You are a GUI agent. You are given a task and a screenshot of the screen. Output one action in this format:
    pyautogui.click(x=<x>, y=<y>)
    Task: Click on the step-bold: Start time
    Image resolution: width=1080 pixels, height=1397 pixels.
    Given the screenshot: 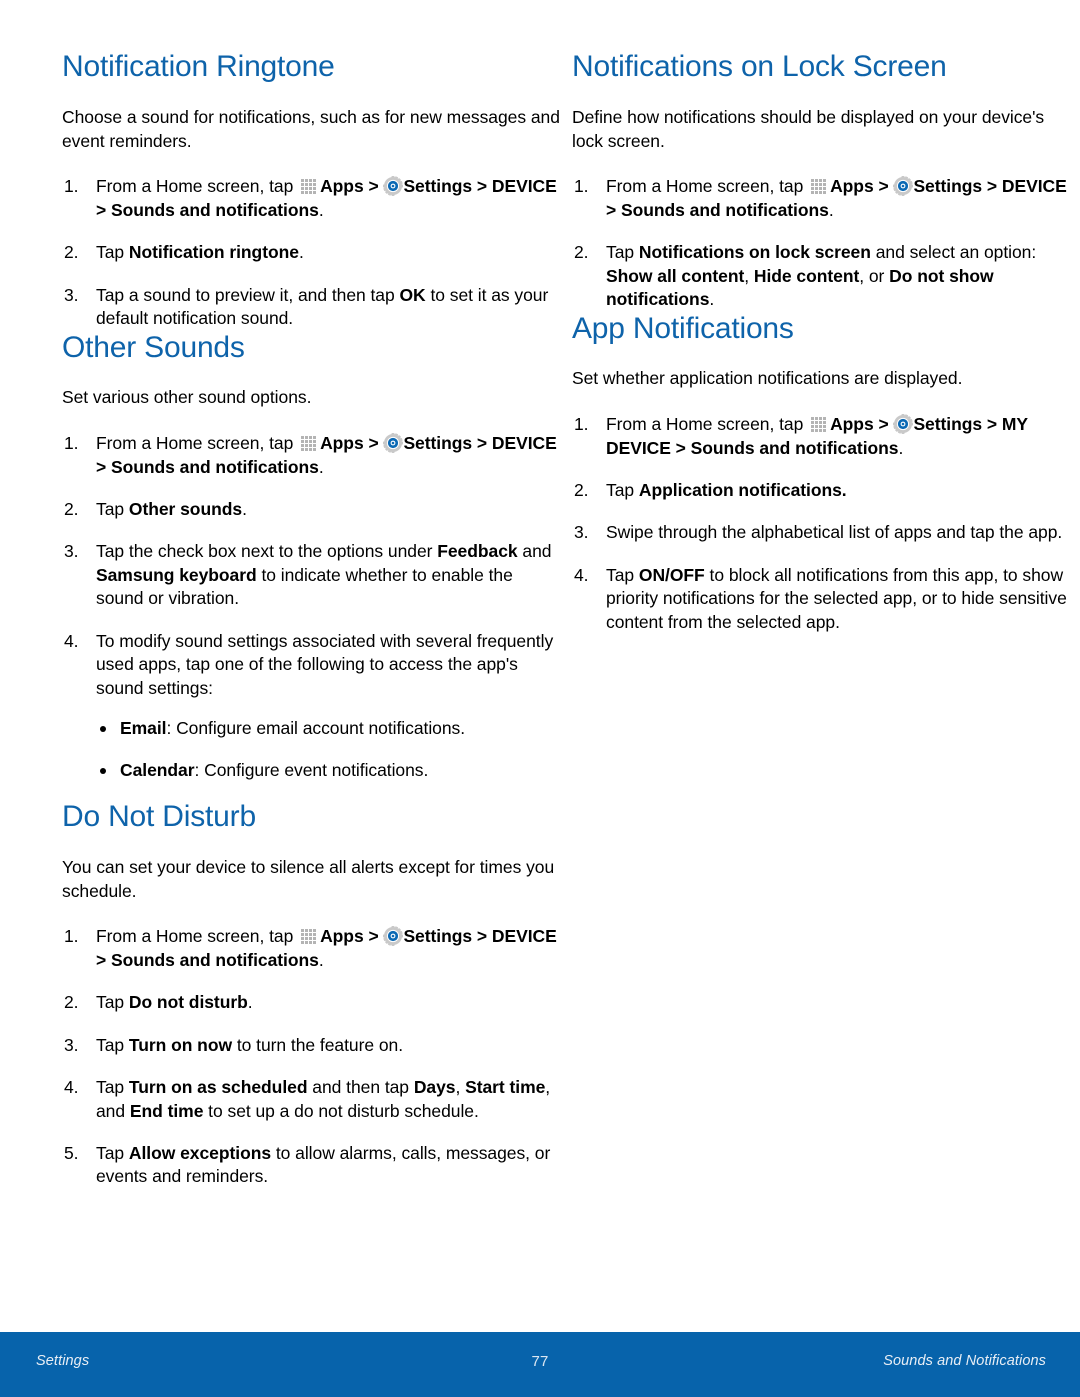 What is the action you would take?
    pyautogui.click(x=505, y=1087)
    